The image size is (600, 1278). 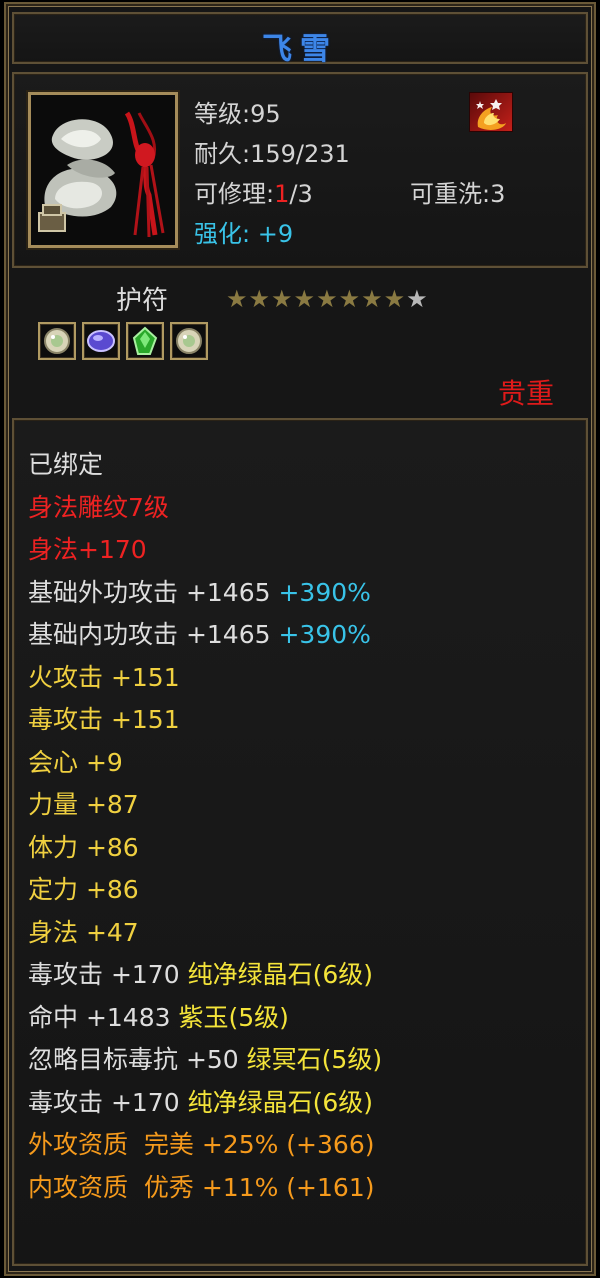 I want to click on attribute-text: 身法+170, so click(x=87, y=549).